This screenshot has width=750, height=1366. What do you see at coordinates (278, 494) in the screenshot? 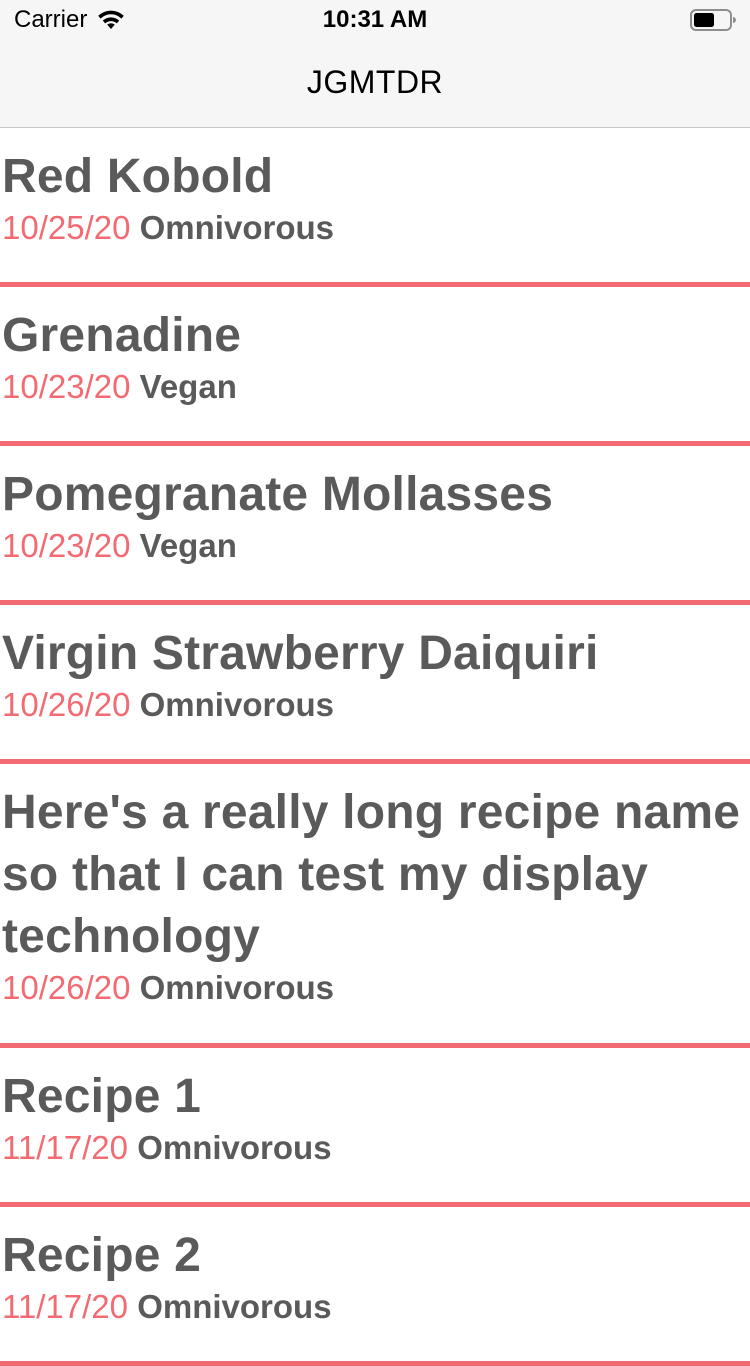
I see `recipe-name: Pomegranate Mollasses` at bounding box center [278, 494].